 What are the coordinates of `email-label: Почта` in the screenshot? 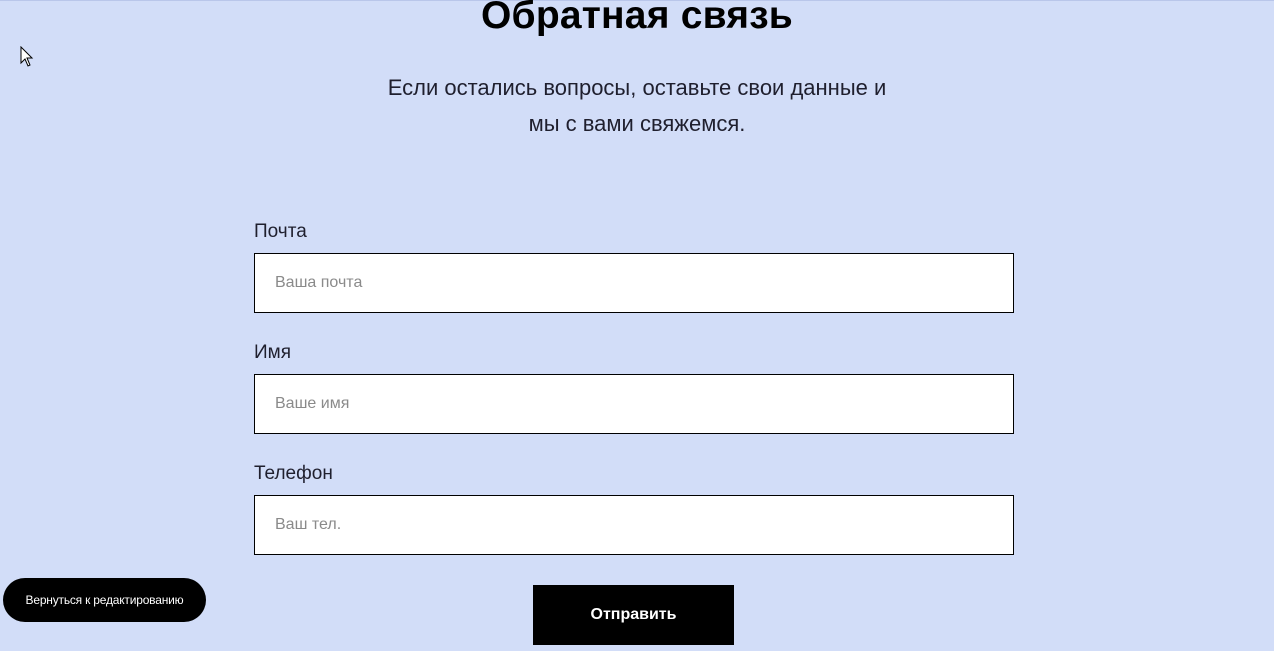 It's located at (280, 231).